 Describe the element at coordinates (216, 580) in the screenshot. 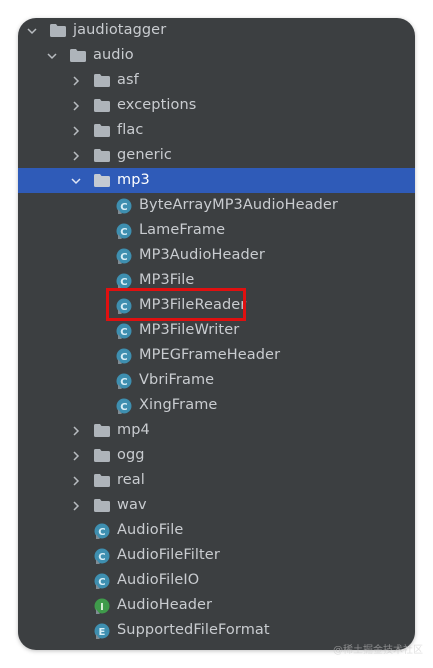

I see `tree-node-class: C AudioFileIO` at that location.